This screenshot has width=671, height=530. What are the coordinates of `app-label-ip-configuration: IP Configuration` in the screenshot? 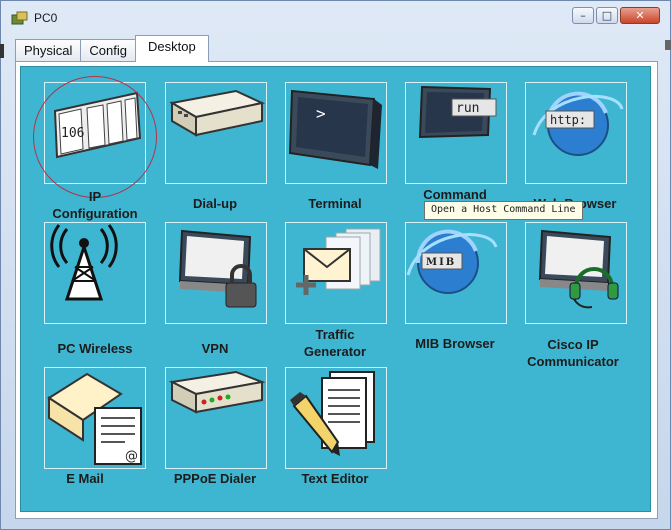 It's located at (95, 205).